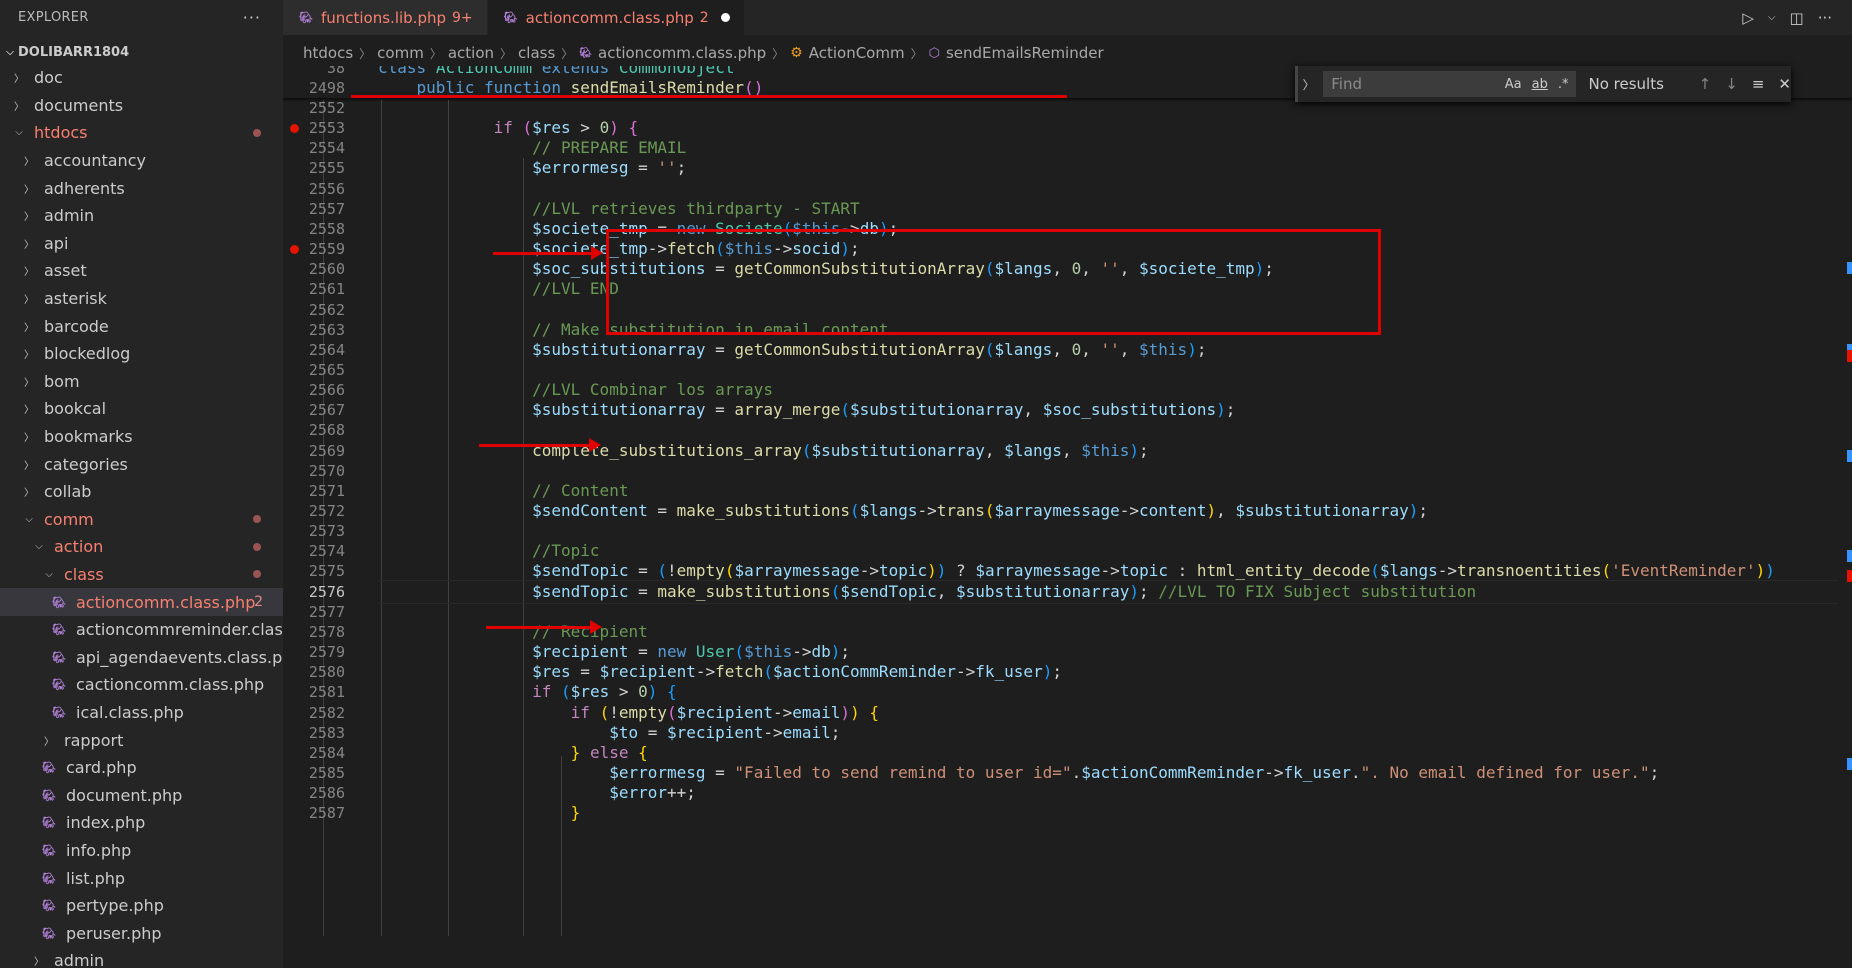 Image resolution: width=1852 pixels, height=968 pixels. Describe the element at coordinates (326, 692) in the screenshot. I see `line-number: 2581` at that location.